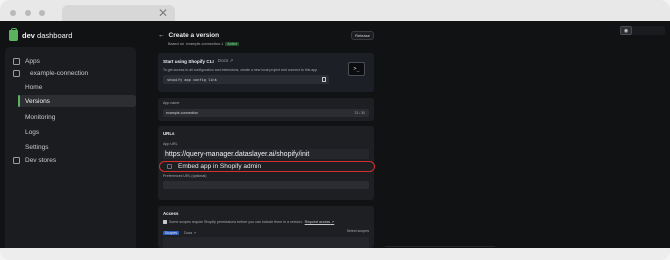 This screenshot has width=670, height=260. I want to click on embed-app-row: Embed app in Shopify admin, so click(267, 166).